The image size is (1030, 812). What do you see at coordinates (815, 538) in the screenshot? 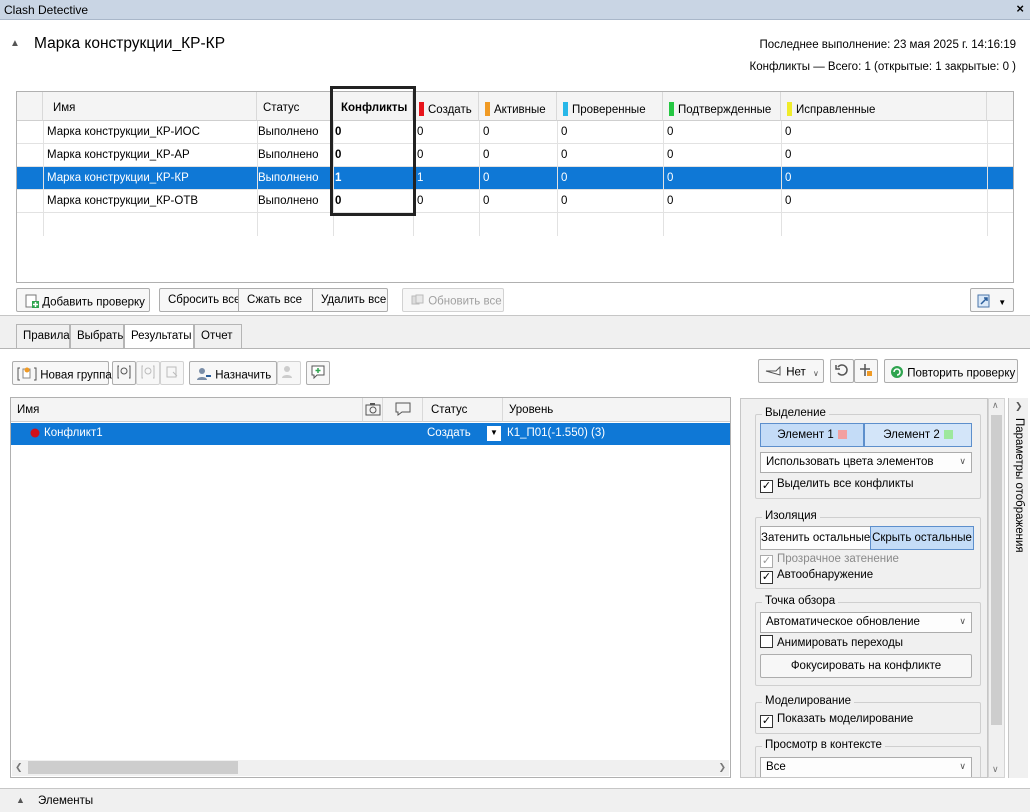
I see `dim-other-button: Затенить остальные` at bounding box center [815, 538].